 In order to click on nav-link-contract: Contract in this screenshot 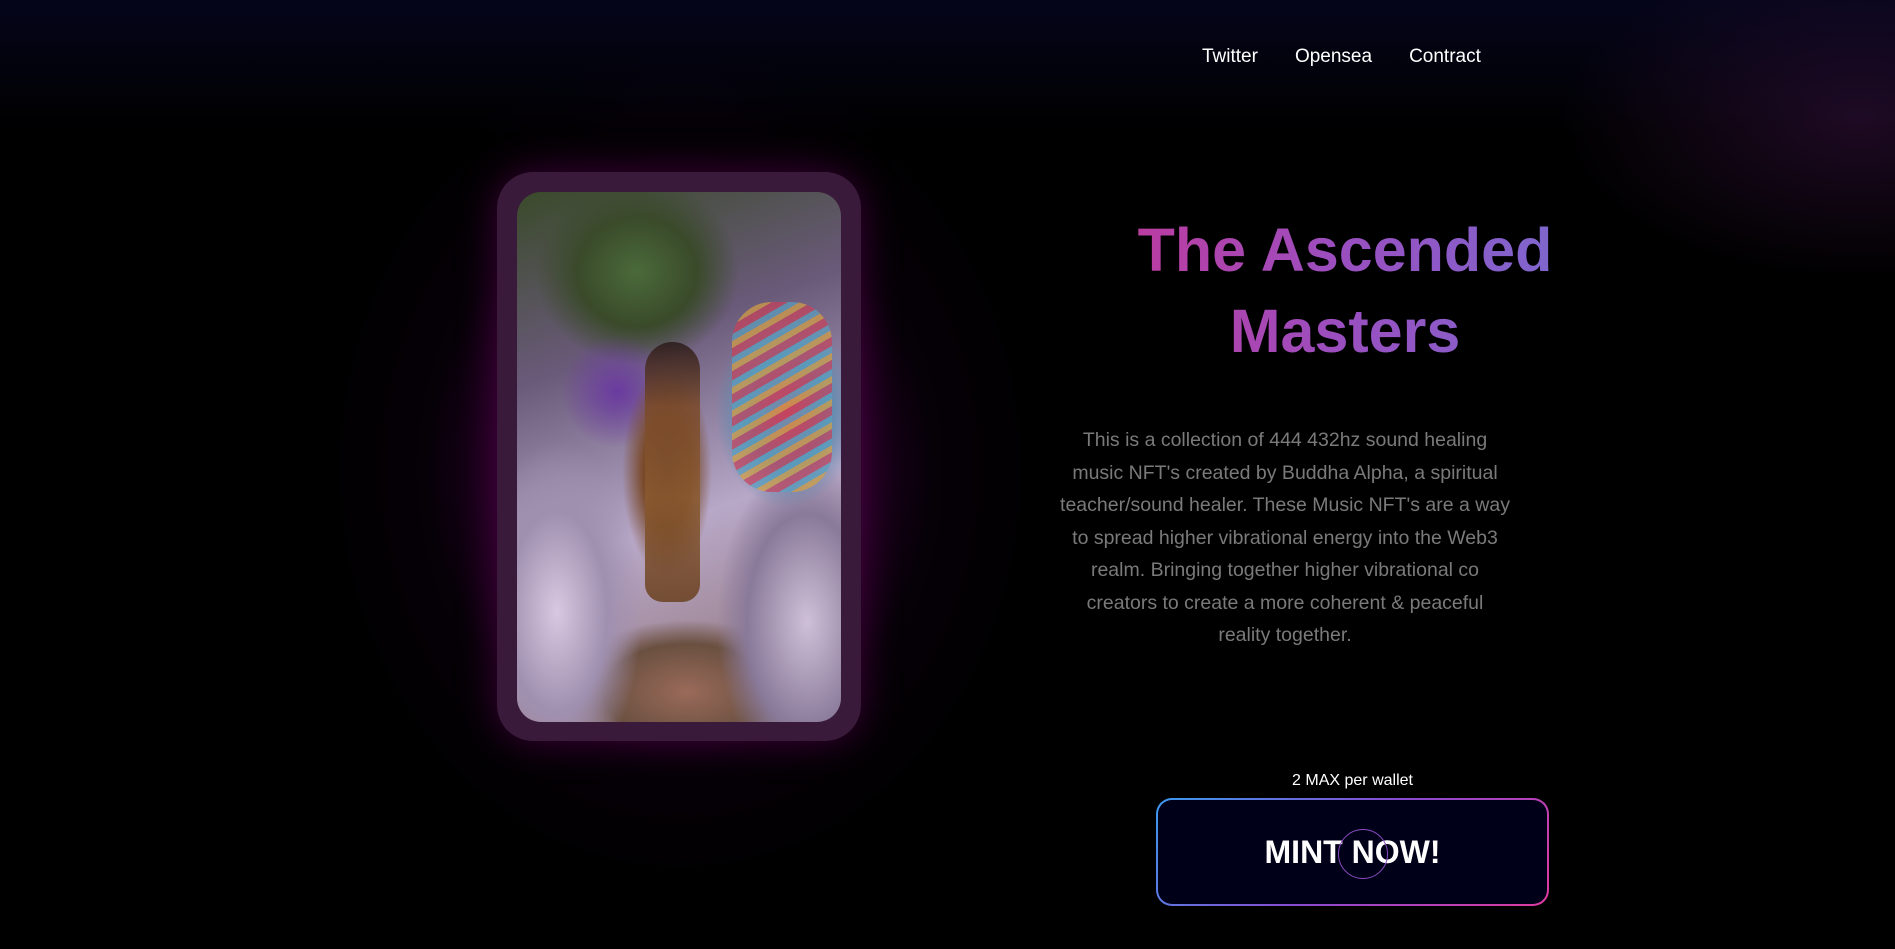, I will do `click(1445, 57)`.